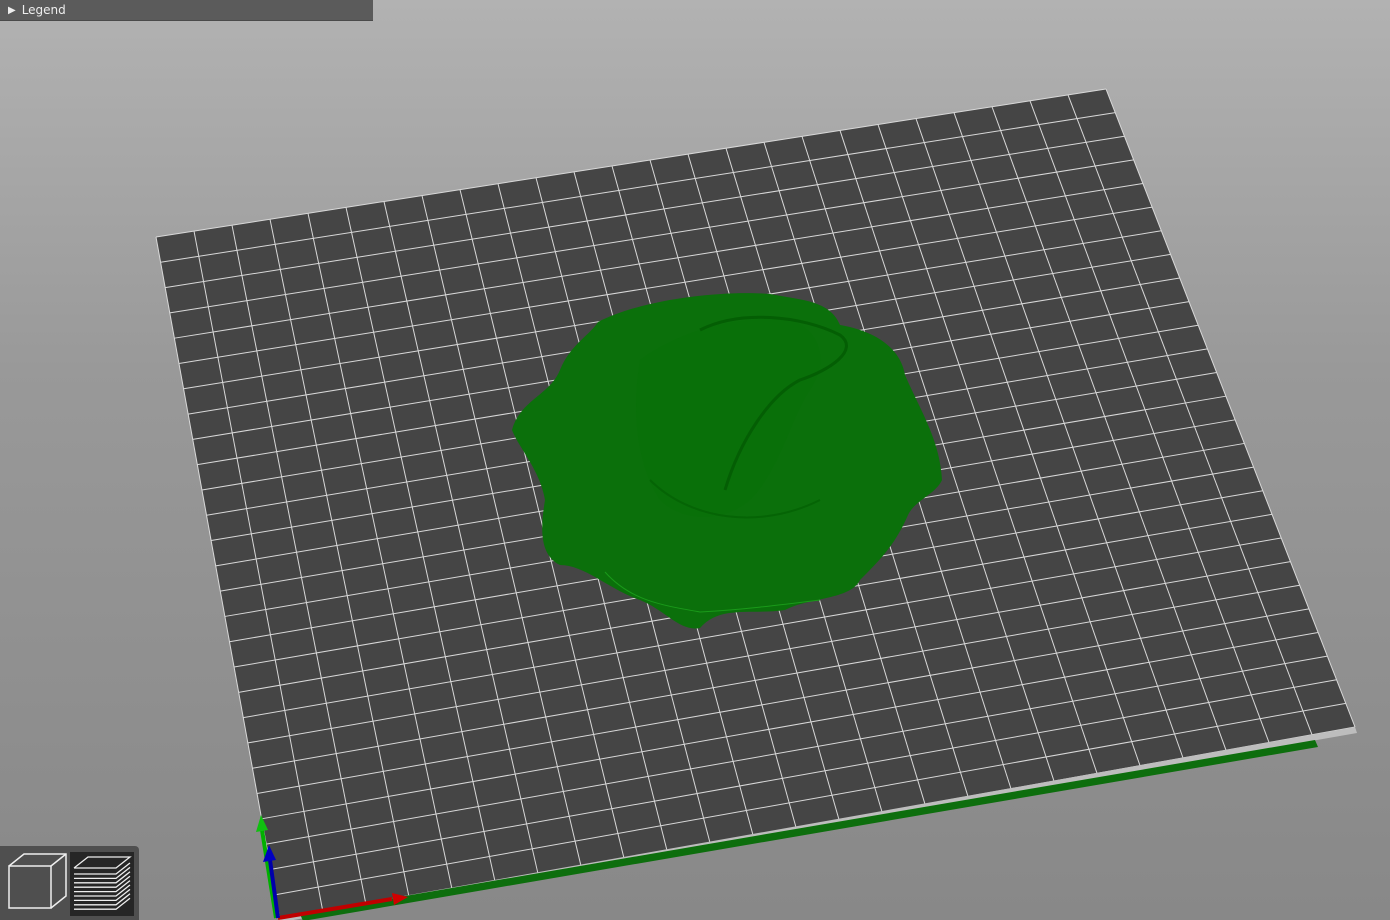  What do you see at coordinates (12, 10) in the screenshot?
I see `expand-triangle-icon: ▶` at bounding box center [12, 10].